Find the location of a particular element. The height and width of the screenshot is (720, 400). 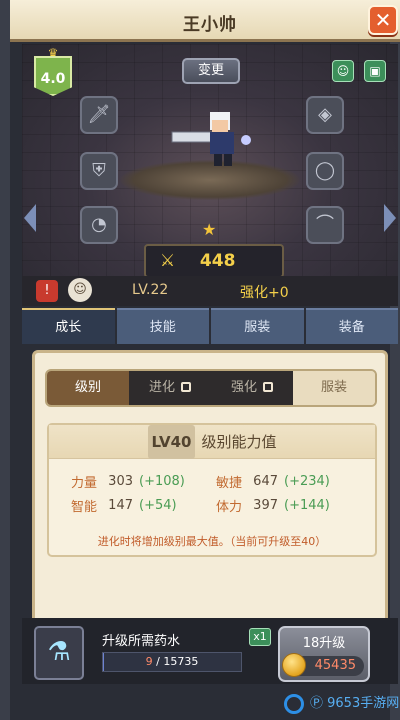

stat-intelligence: 智能 147 (+54) is located at coordinates (124, 506).